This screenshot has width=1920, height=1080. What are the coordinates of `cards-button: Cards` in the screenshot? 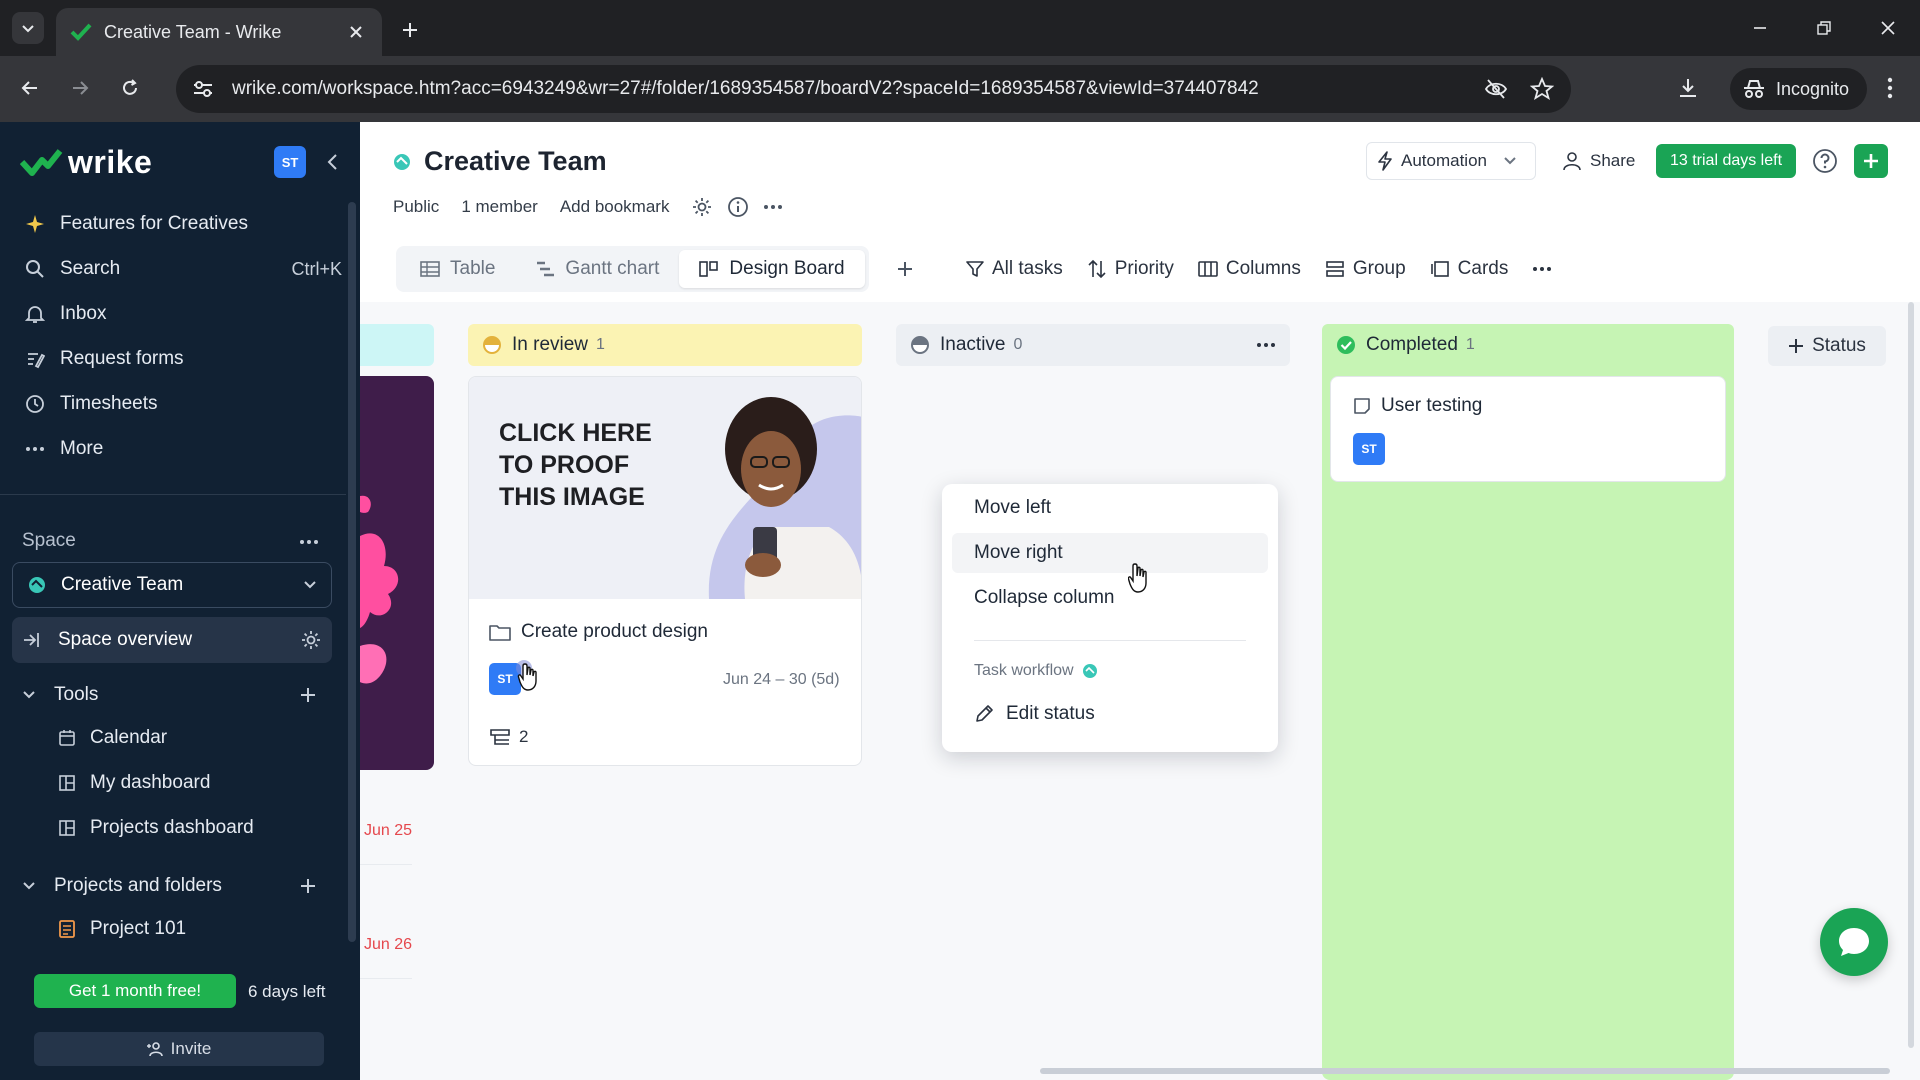 It's located at (1469, 269).